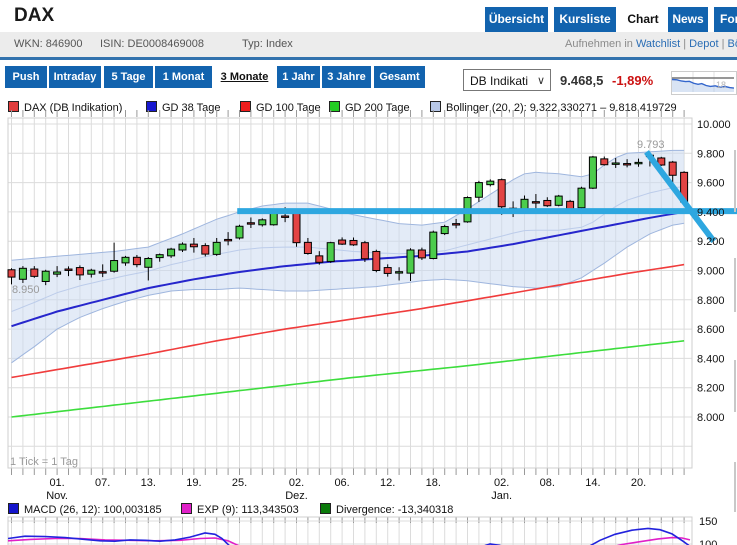  I want to click on svg-text: 9.800, so click(711, 154).